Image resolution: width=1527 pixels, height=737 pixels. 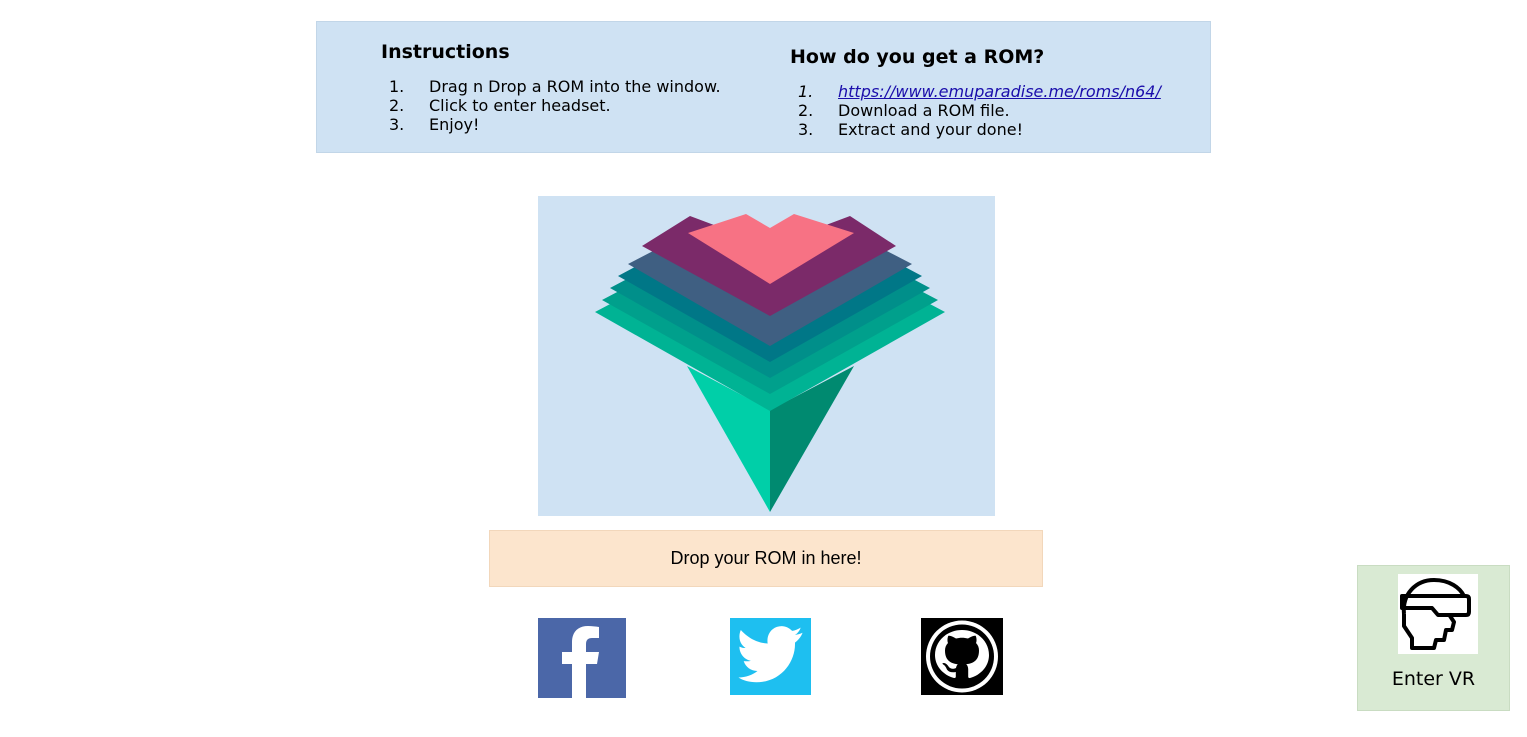 What do you see at coordinates (500, 105) in the screenshot?
I see `list-item: 2. Click to enter headset.` at bounding box center [500, 105].